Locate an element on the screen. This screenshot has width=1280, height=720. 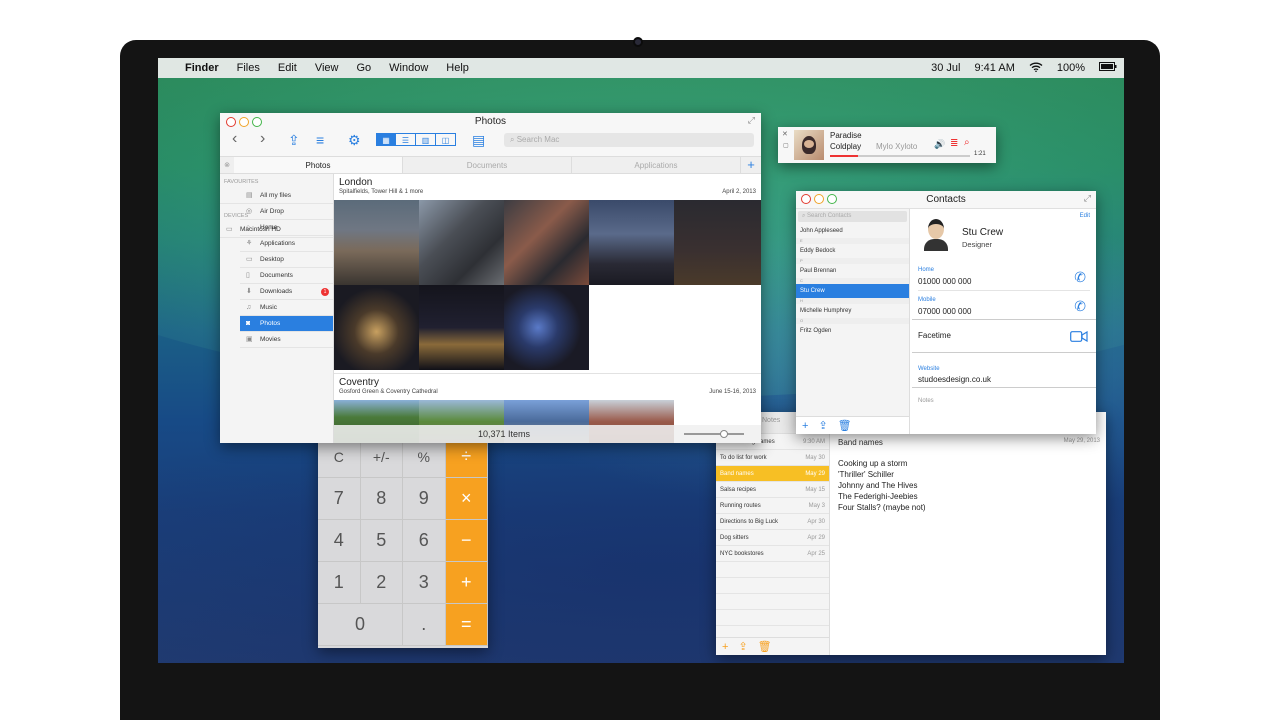
zoom-slider is located at coordinates (714, 434).